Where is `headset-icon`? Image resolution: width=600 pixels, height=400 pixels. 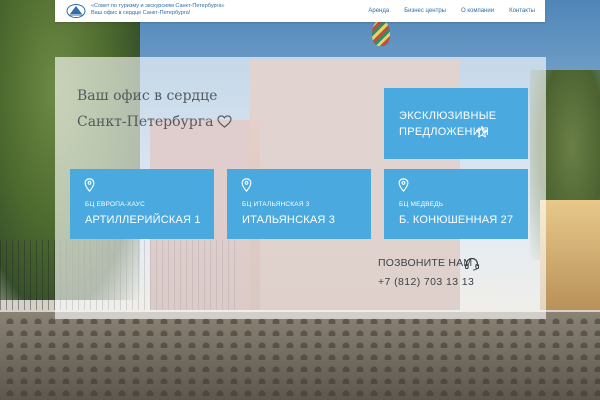
headset-icon is located at coordinates (472, 264).